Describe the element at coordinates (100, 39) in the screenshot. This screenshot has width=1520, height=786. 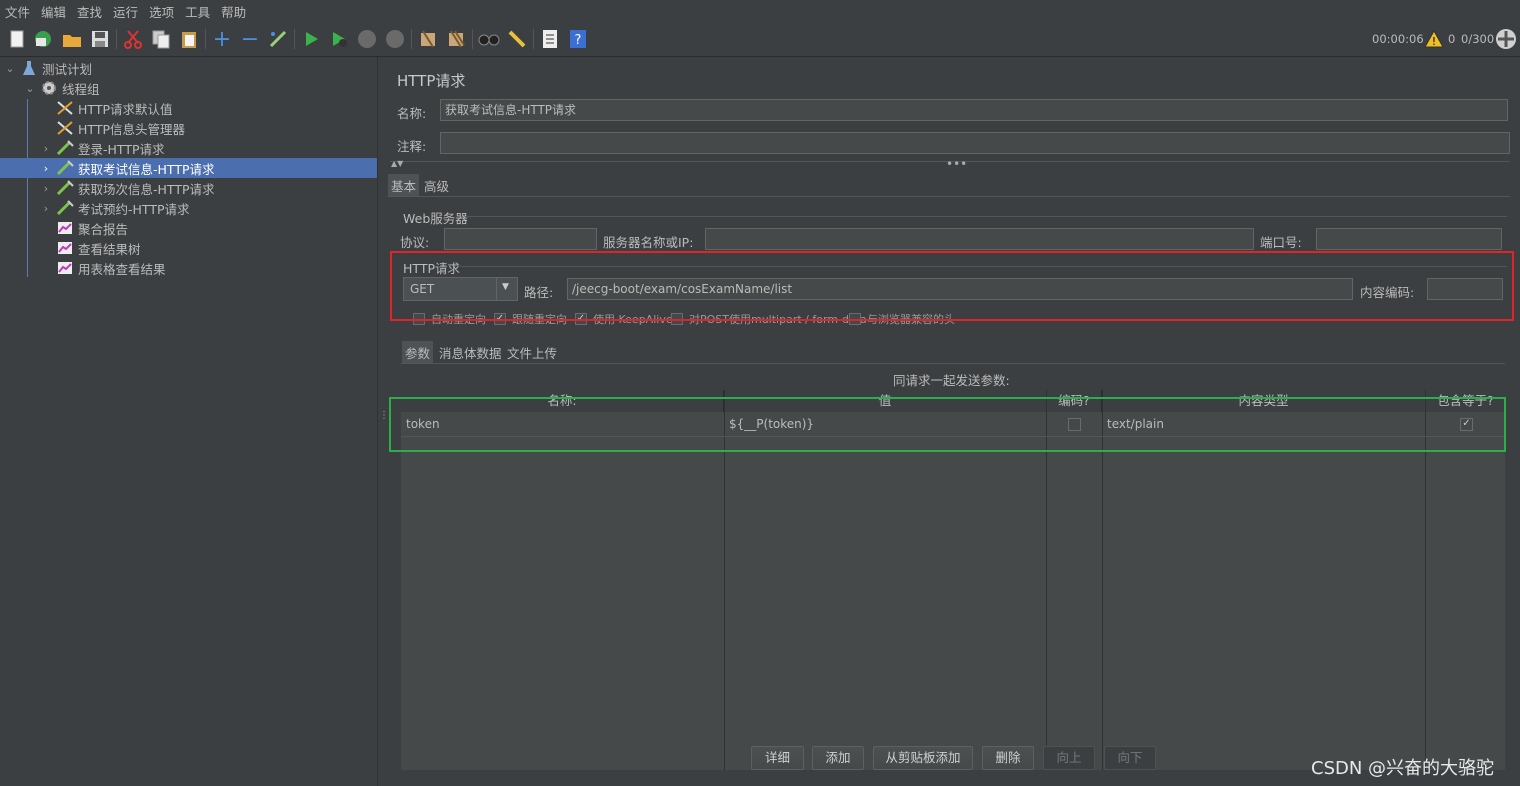
I see `save-icon` at that location.